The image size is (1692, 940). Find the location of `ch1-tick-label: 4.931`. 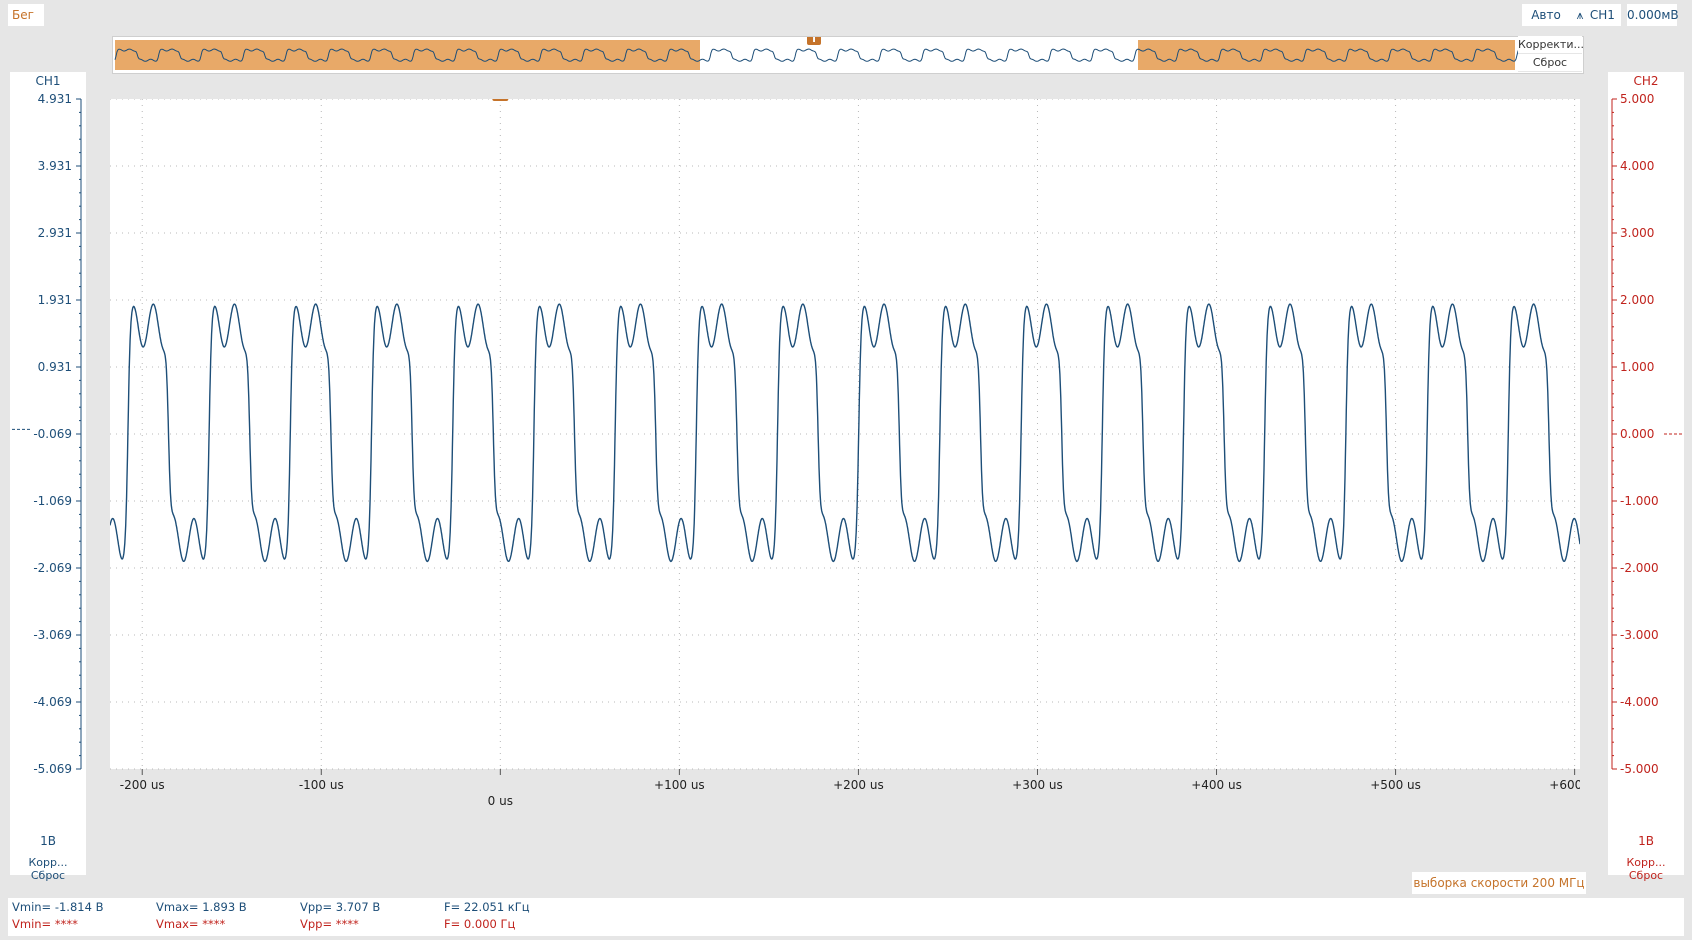

ch1-tick-label: 4.931 is located at coordinates (55, 99).